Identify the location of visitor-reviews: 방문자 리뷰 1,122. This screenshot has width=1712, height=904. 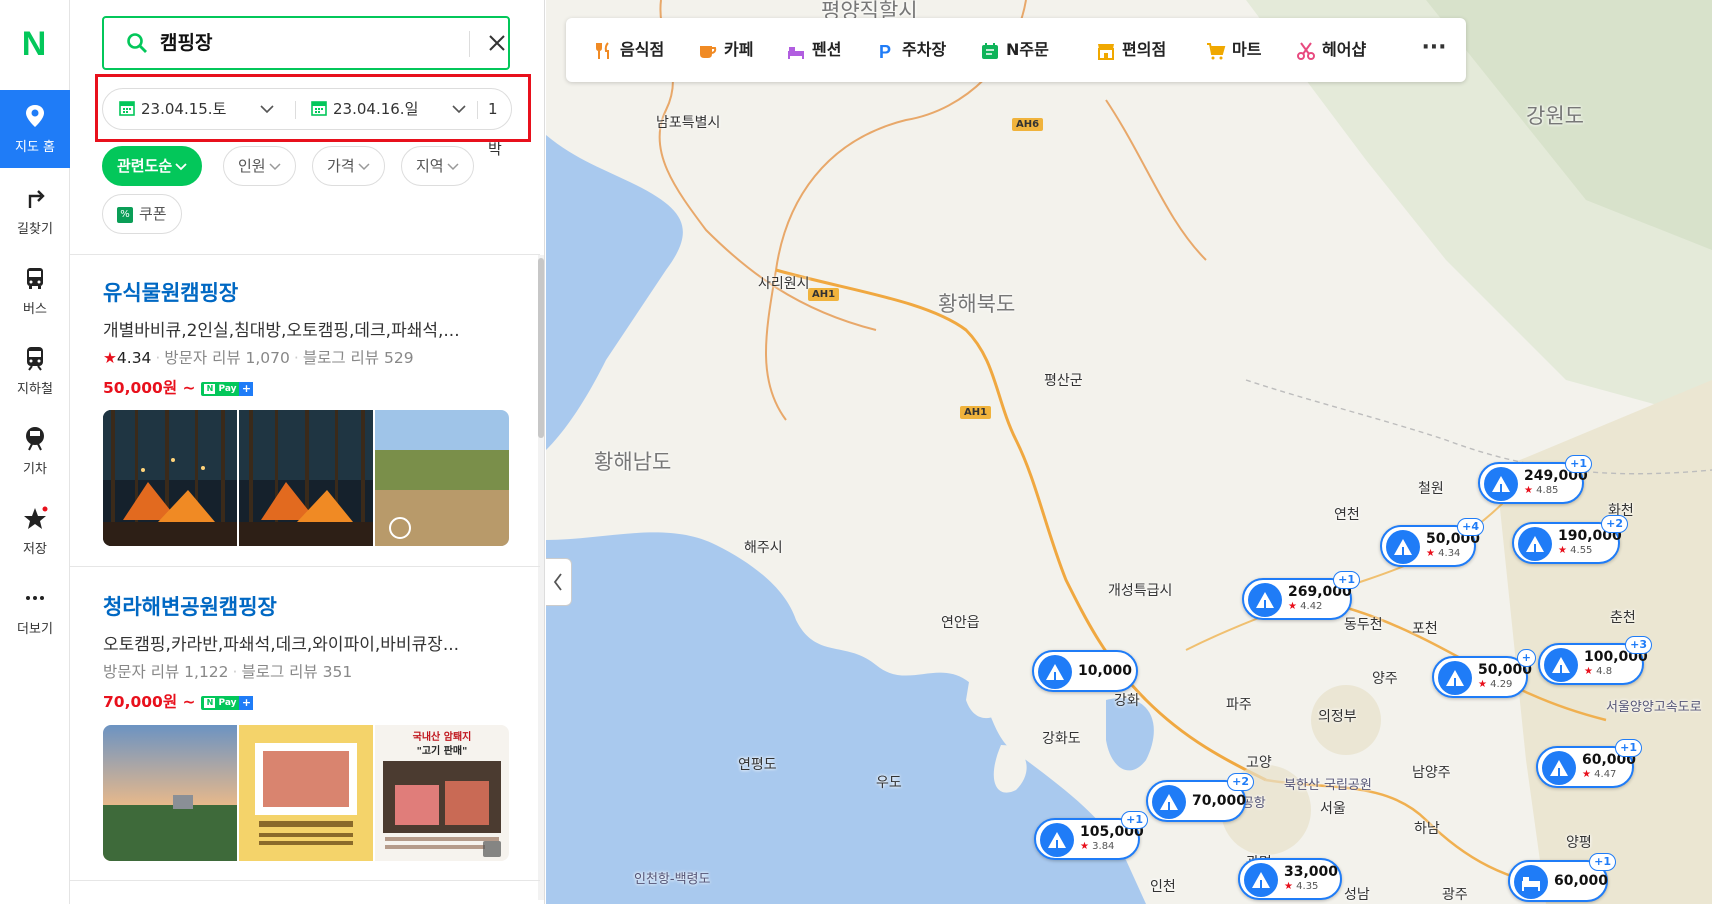
(166, 672).